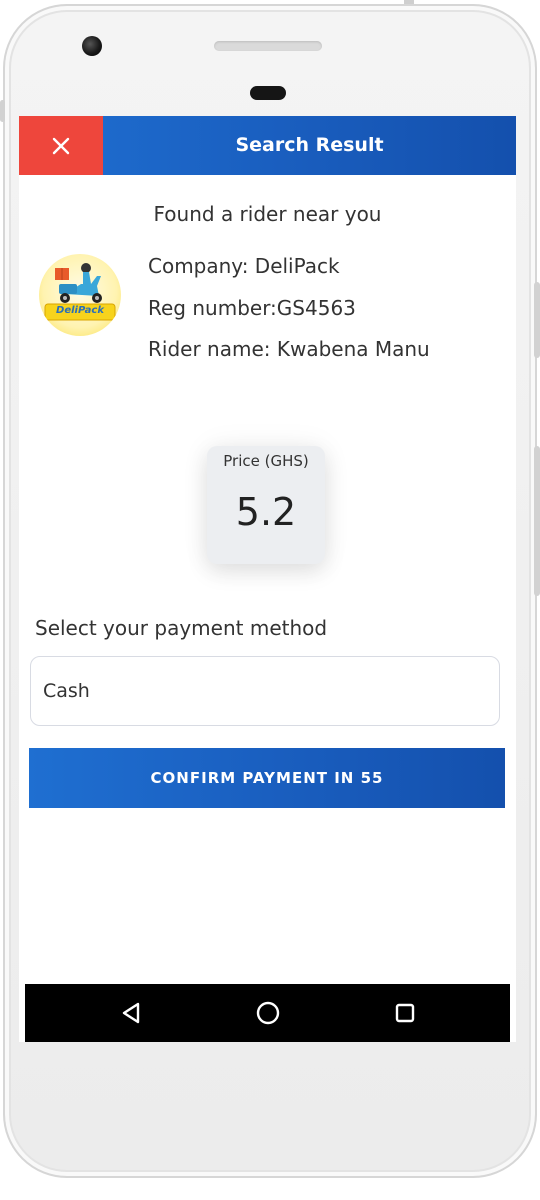 Image resolution: width=540 pixels, height=1200 pixels. What do you see at coordinates (265, 691) in the screenshot?
I see `payment-method-field` at bounding box center [265, 691].